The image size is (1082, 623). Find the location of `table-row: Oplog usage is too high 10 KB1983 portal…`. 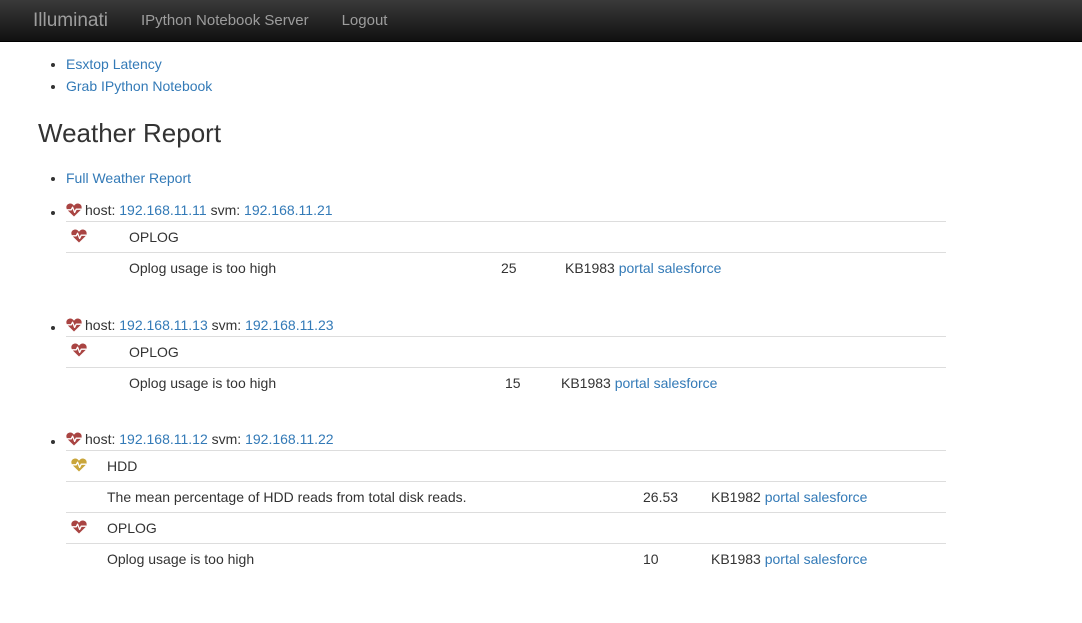

table-row: Oplog usage is too high 10 KB1983 portal… is located at coordinates (506, 559).